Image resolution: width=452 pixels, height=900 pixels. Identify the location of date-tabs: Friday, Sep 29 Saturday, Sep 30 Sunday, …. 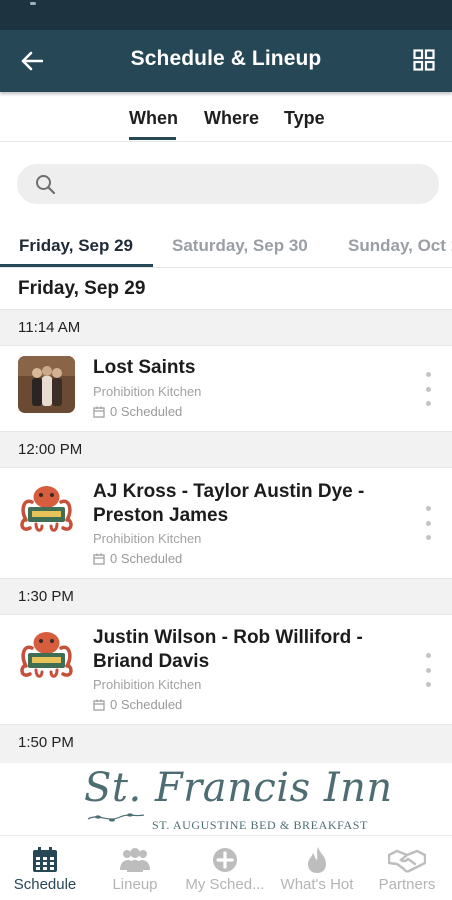
(226, 247).